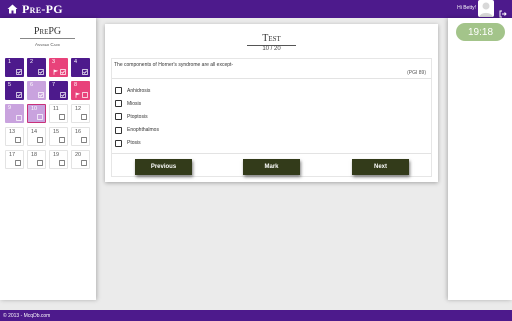  Describe the element at coordinates (14, 136) in the screenshot. I see `answer-card-cell: 13` at that location.